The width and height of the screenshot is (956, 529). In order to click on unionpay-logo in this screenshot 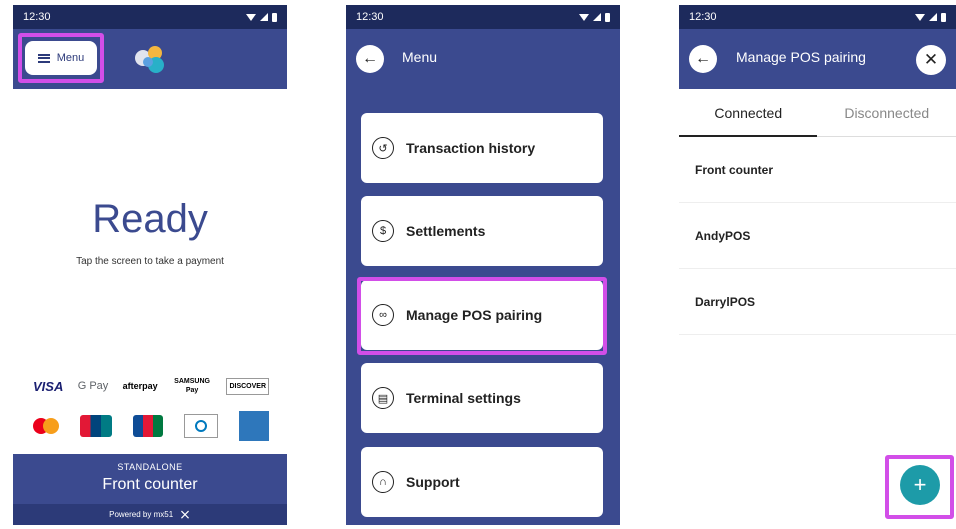, I will do `click(96, 426)`.